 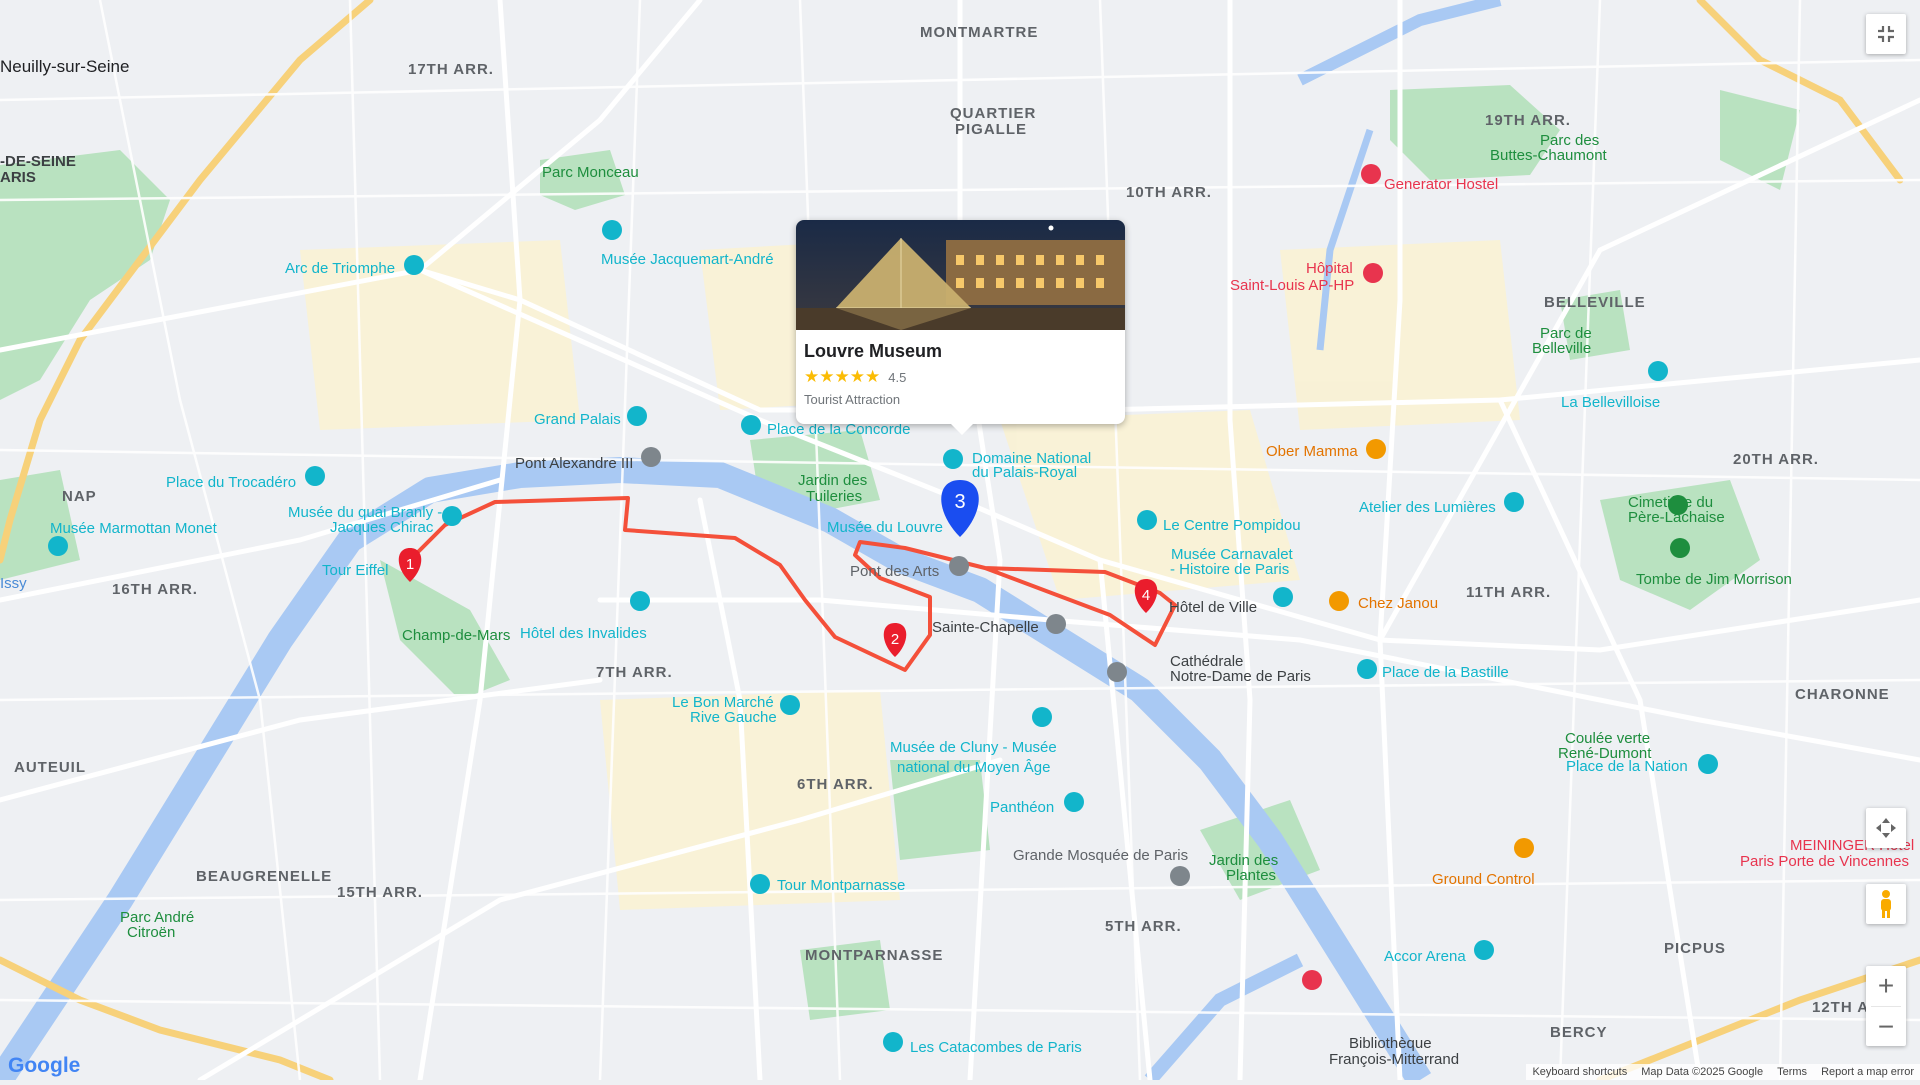 I want to click on rating: ★★★★★ 4.5, so click(x=855, y=377).